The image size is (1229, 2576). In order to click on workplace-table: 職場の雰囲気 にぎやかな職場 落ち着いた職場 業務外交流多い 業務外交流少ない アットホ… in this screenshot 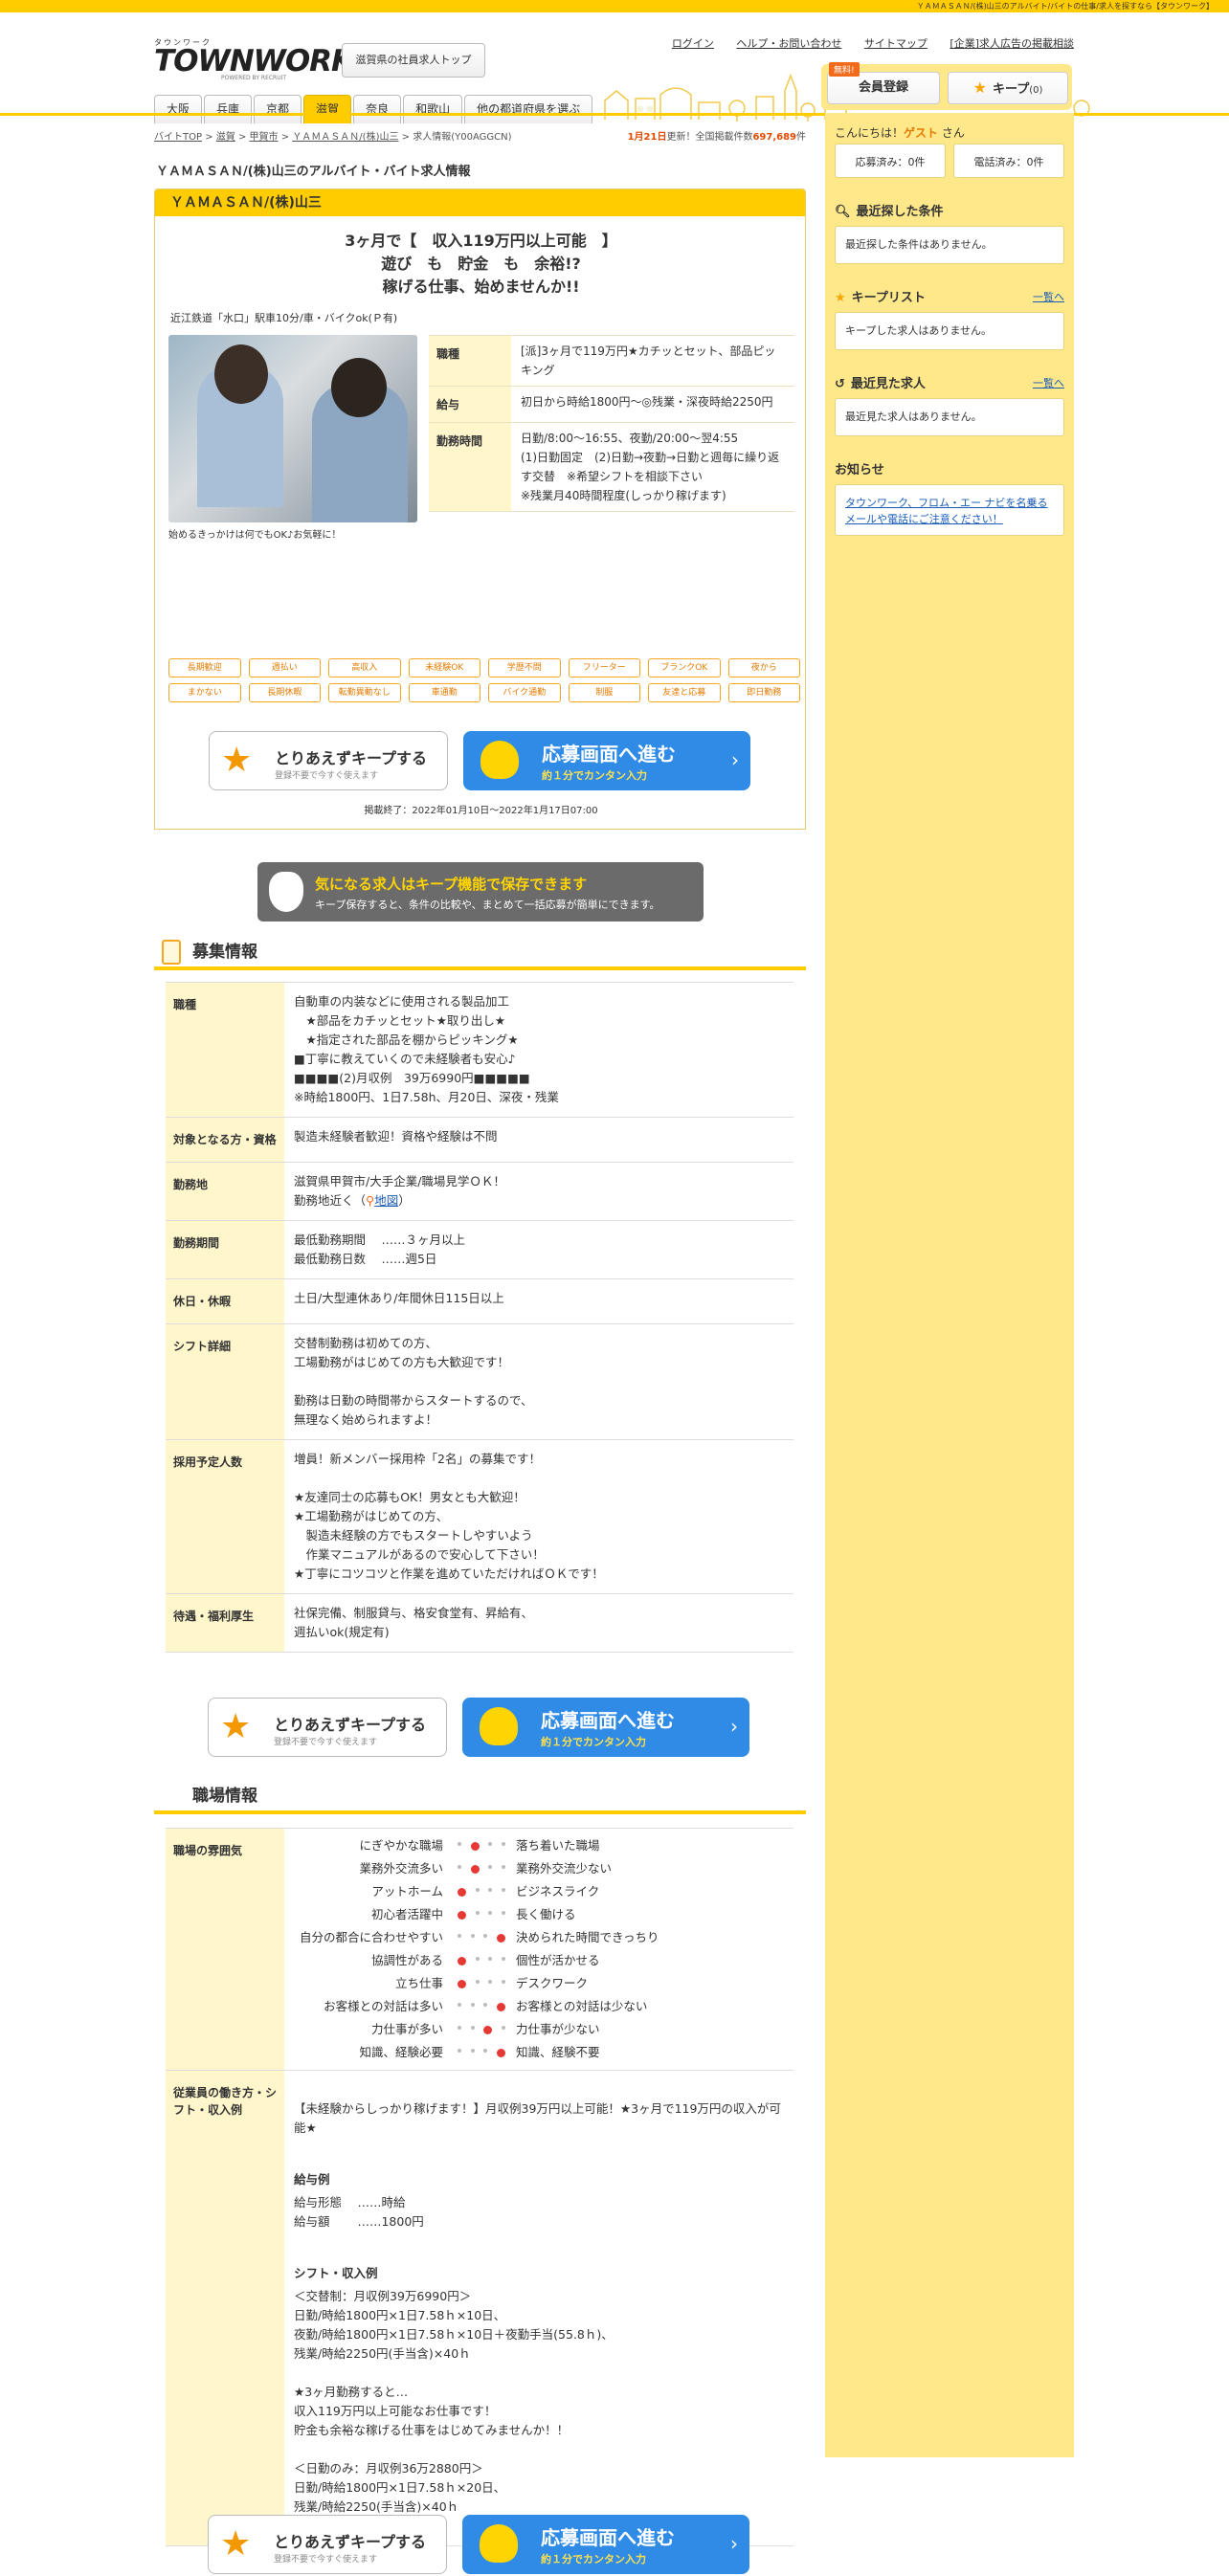, I will do `click(479, 2187)`.